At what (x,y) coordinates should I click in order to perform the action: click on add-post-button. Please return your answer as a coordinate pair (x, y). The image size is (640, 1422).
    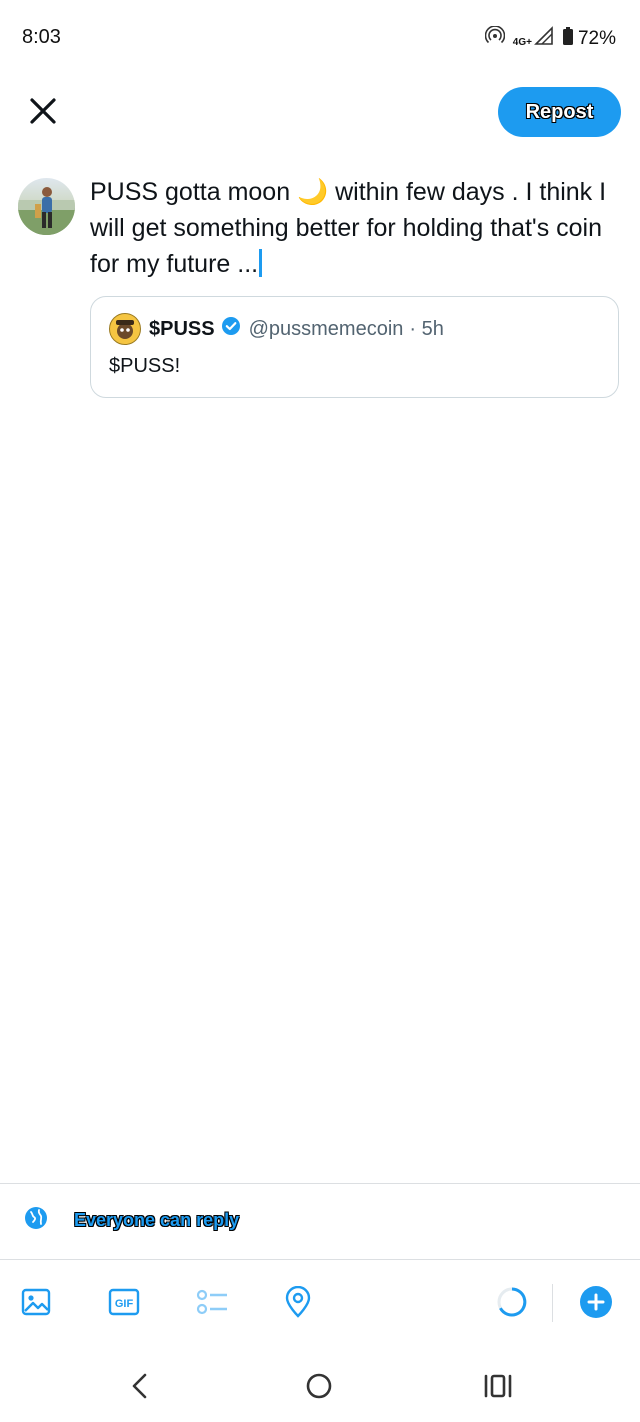
    Looking at the image, I should click on (596, 1302).